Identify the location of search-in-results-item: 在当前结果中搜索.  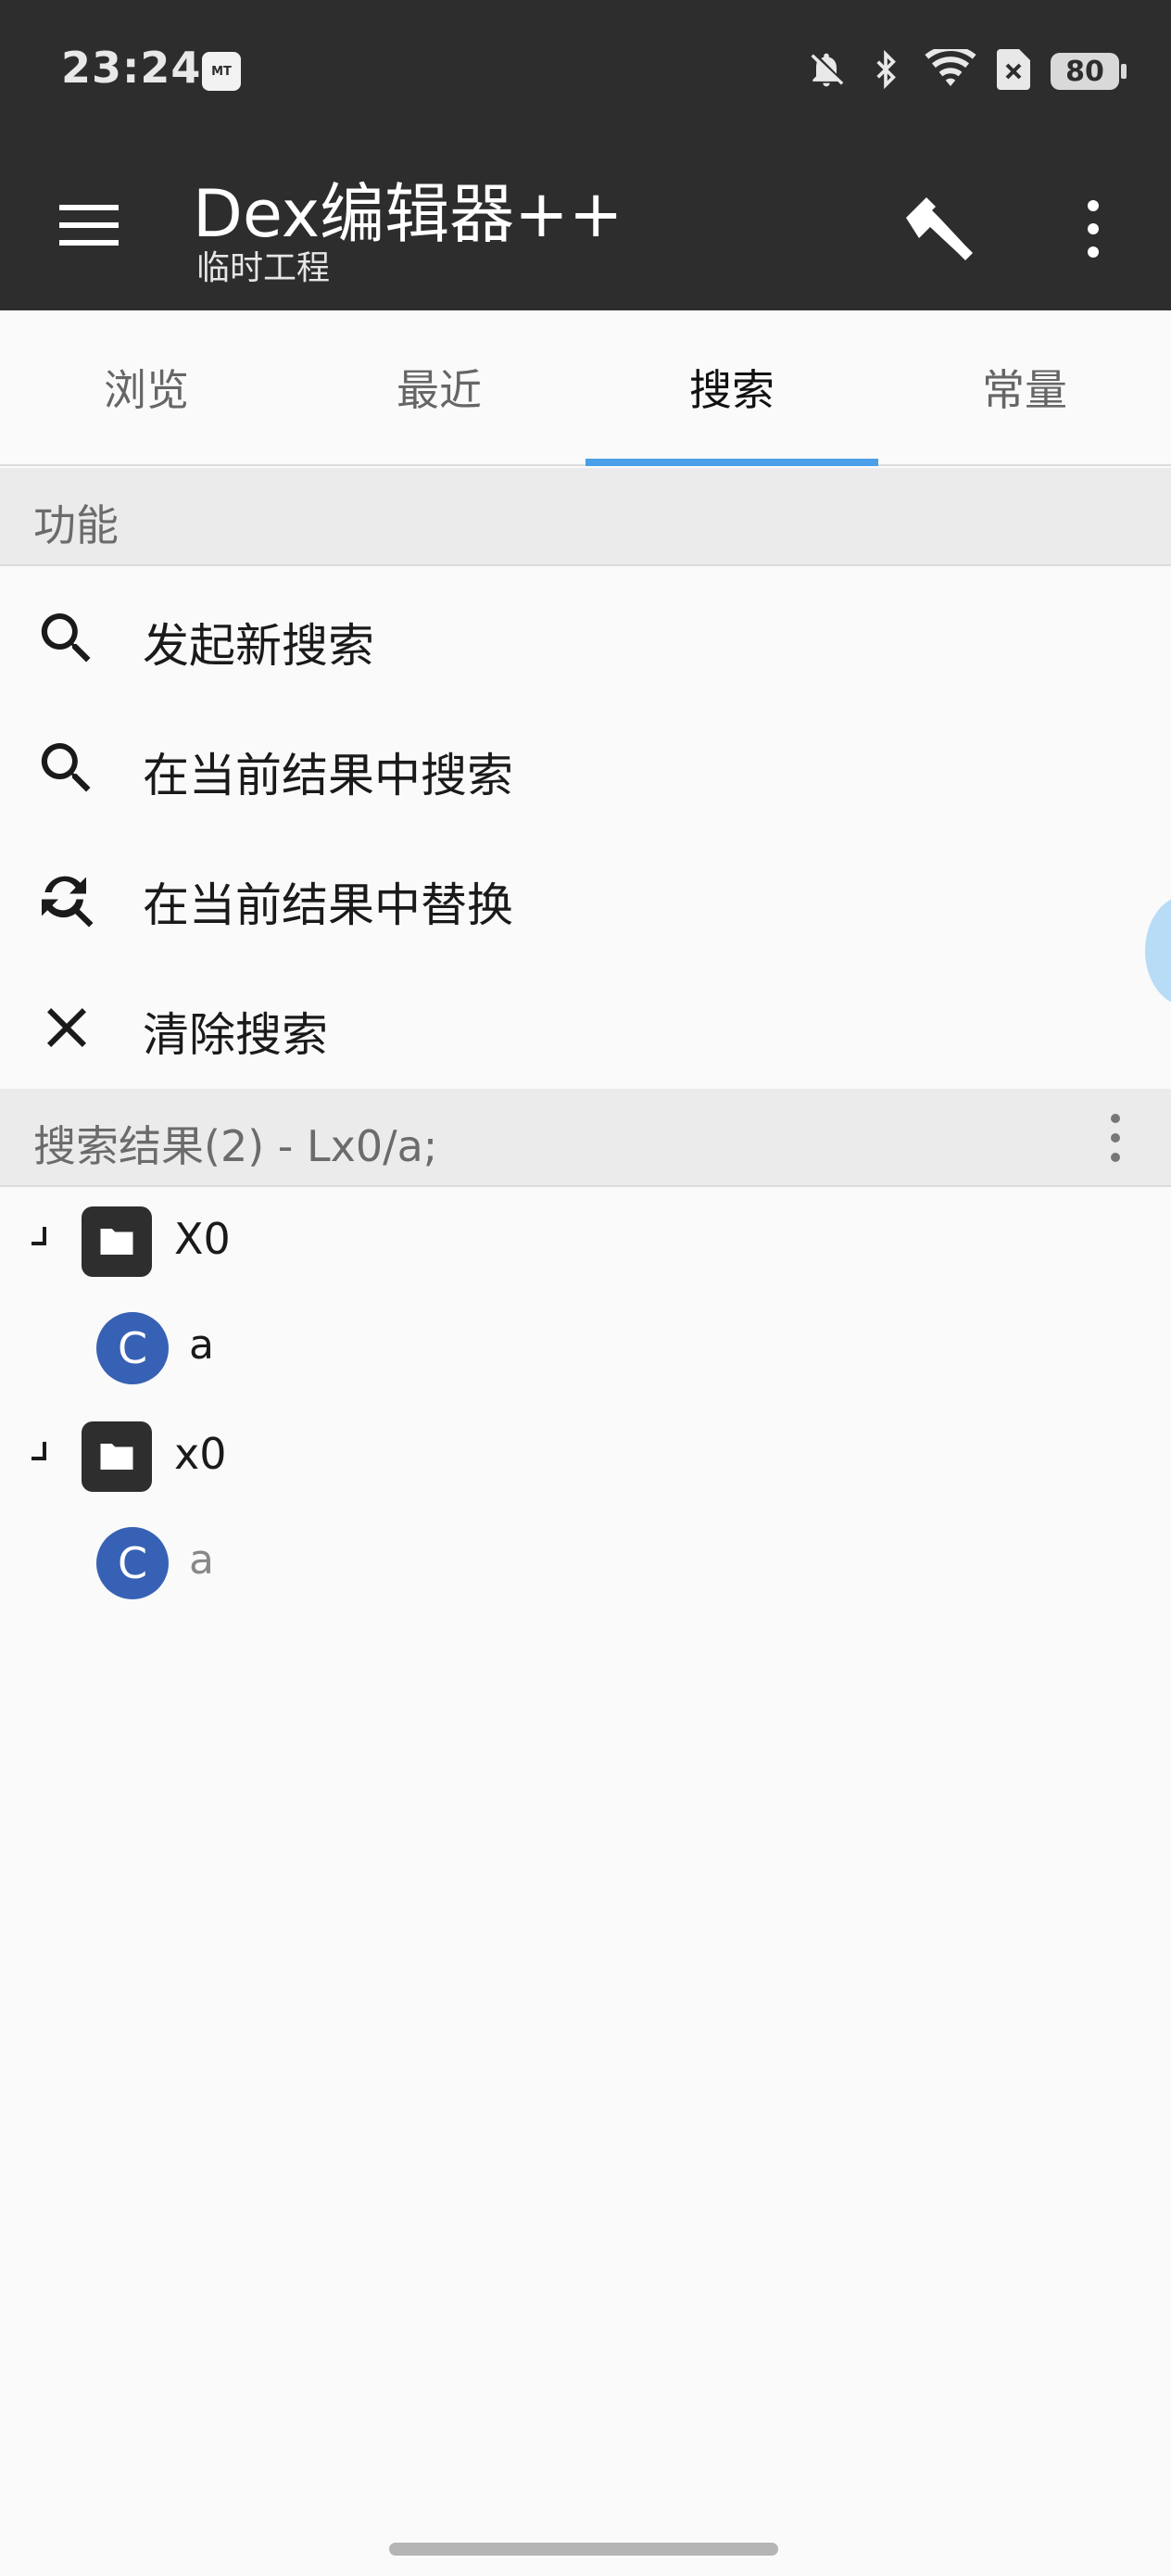
(585, 764).